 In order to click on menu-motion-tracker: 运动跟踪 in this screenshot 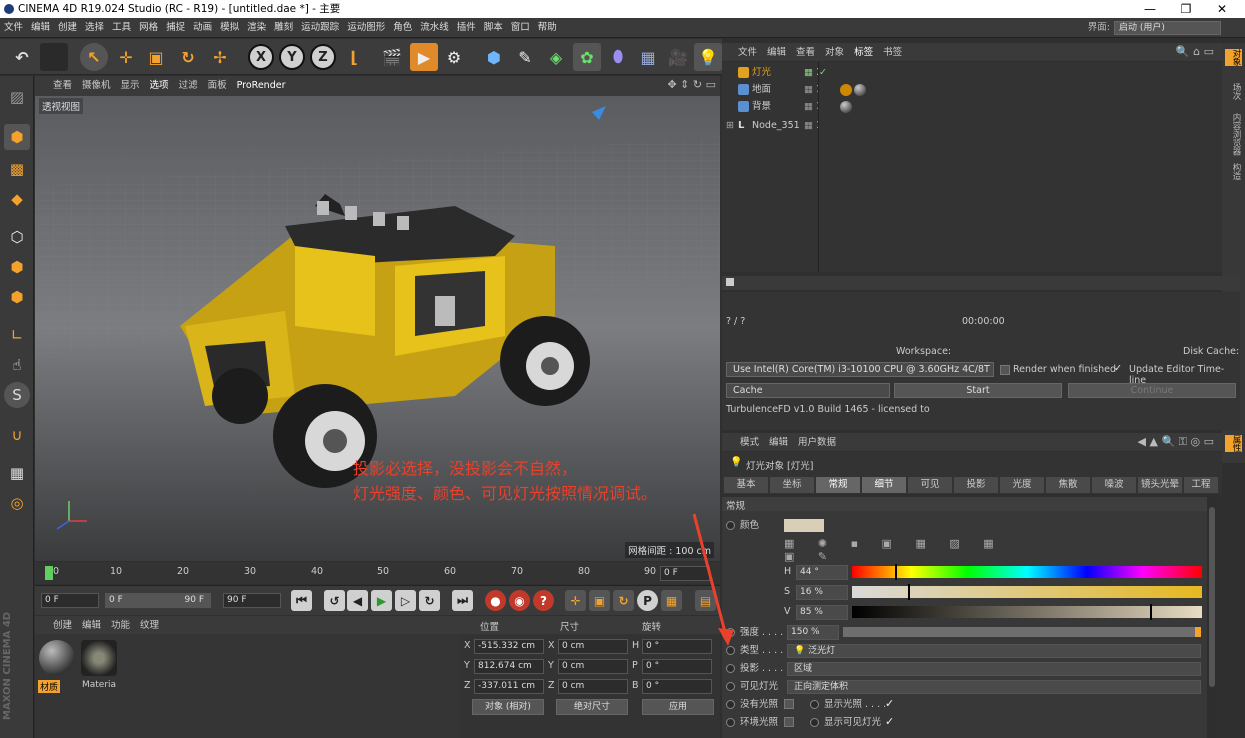, I will do `click(320, 28)`.